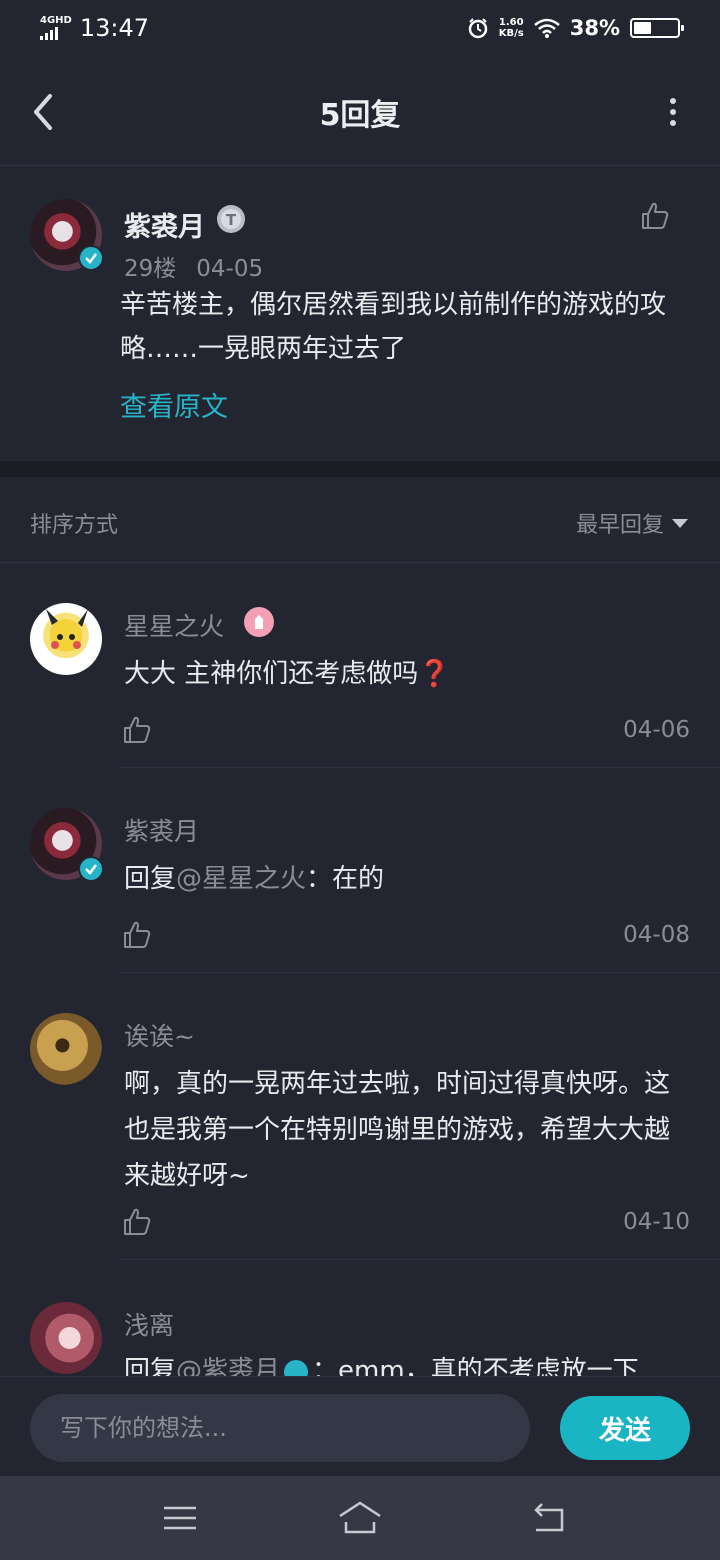  I want to click on post-date: 04-05, so click(230, 269).